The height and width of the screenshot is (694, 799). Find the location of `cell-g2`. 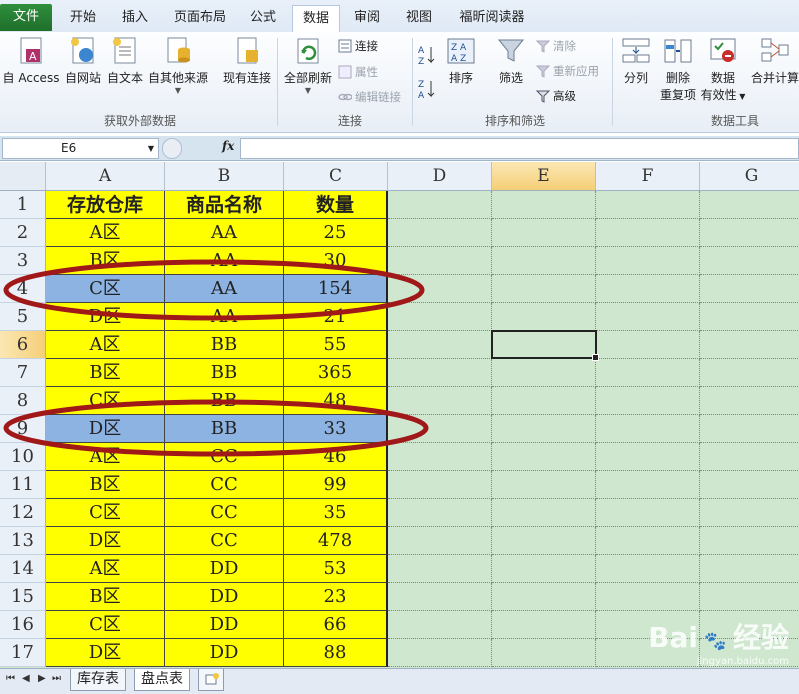

cell-g2 is located at coordinates (749, 233).